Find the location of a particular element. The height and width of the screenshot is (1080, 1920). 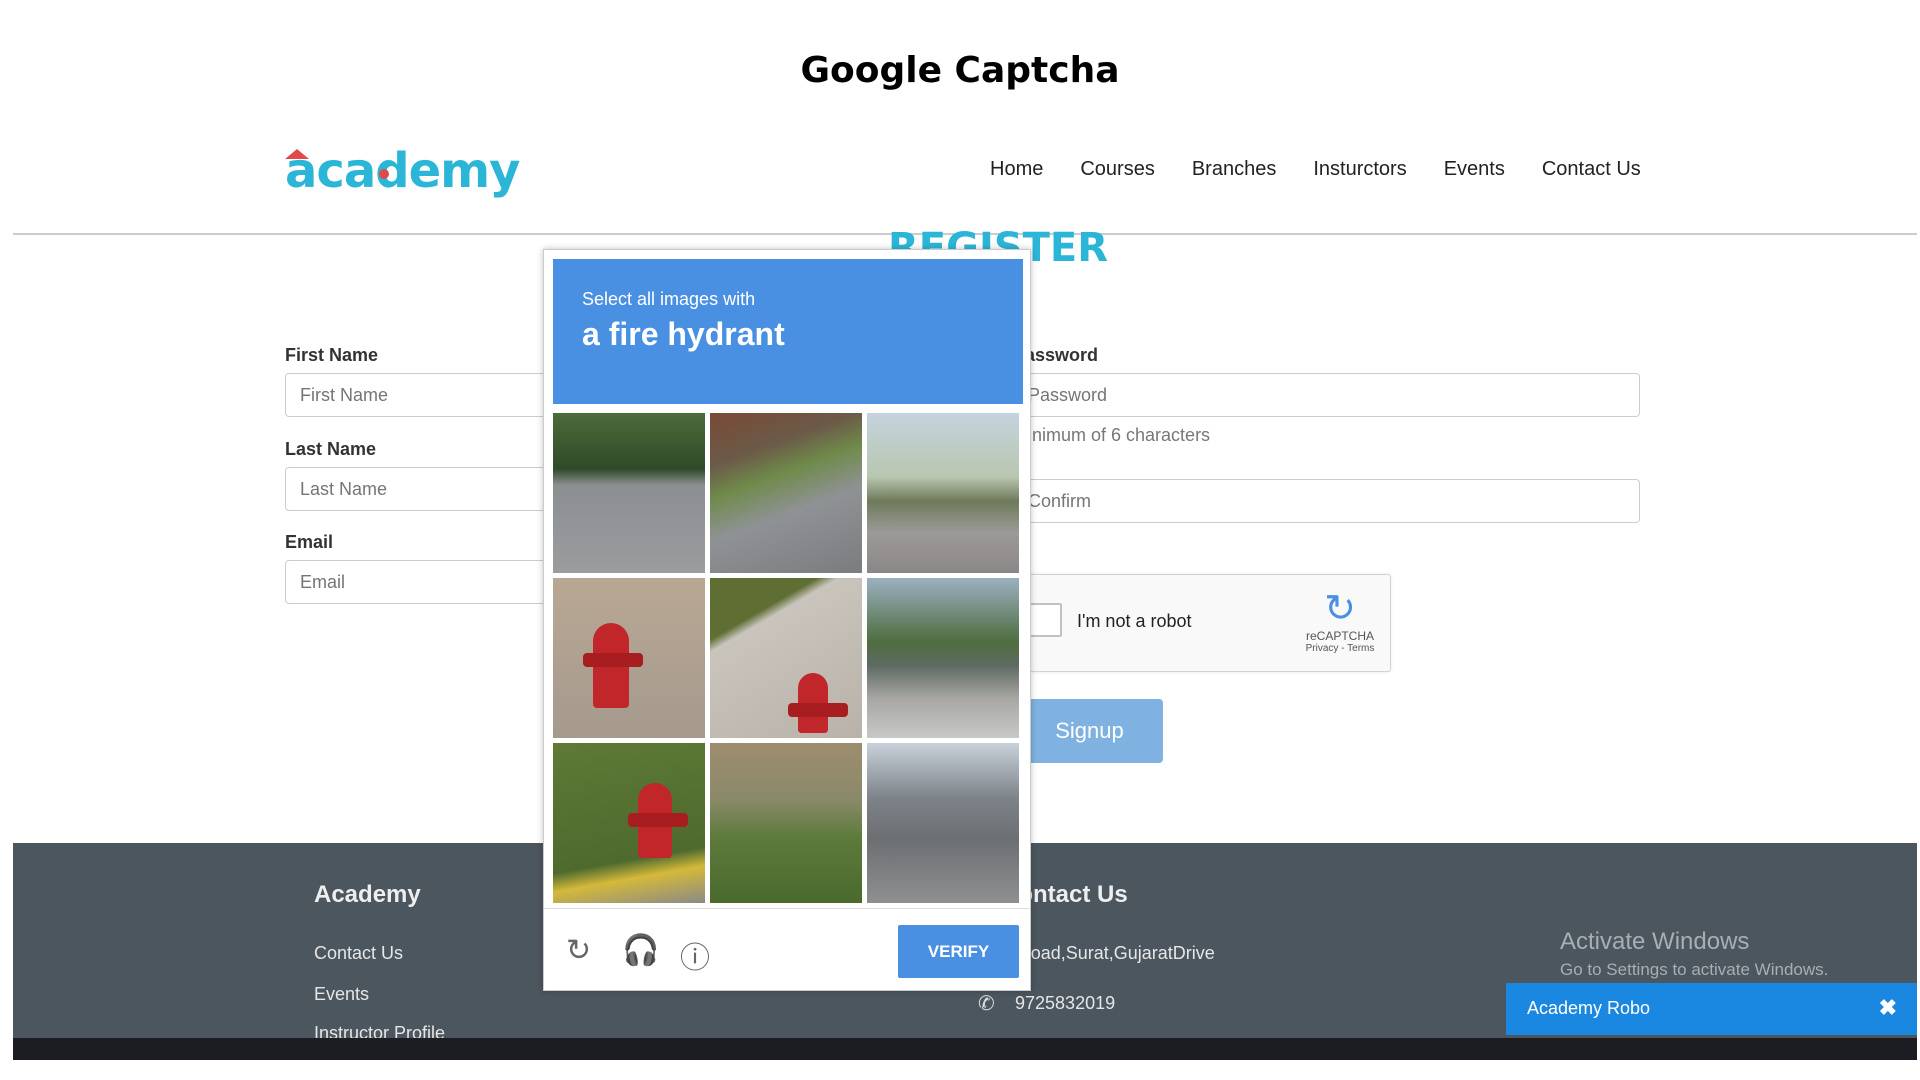

confirm-password-input is located at coordinates (1326, 501).